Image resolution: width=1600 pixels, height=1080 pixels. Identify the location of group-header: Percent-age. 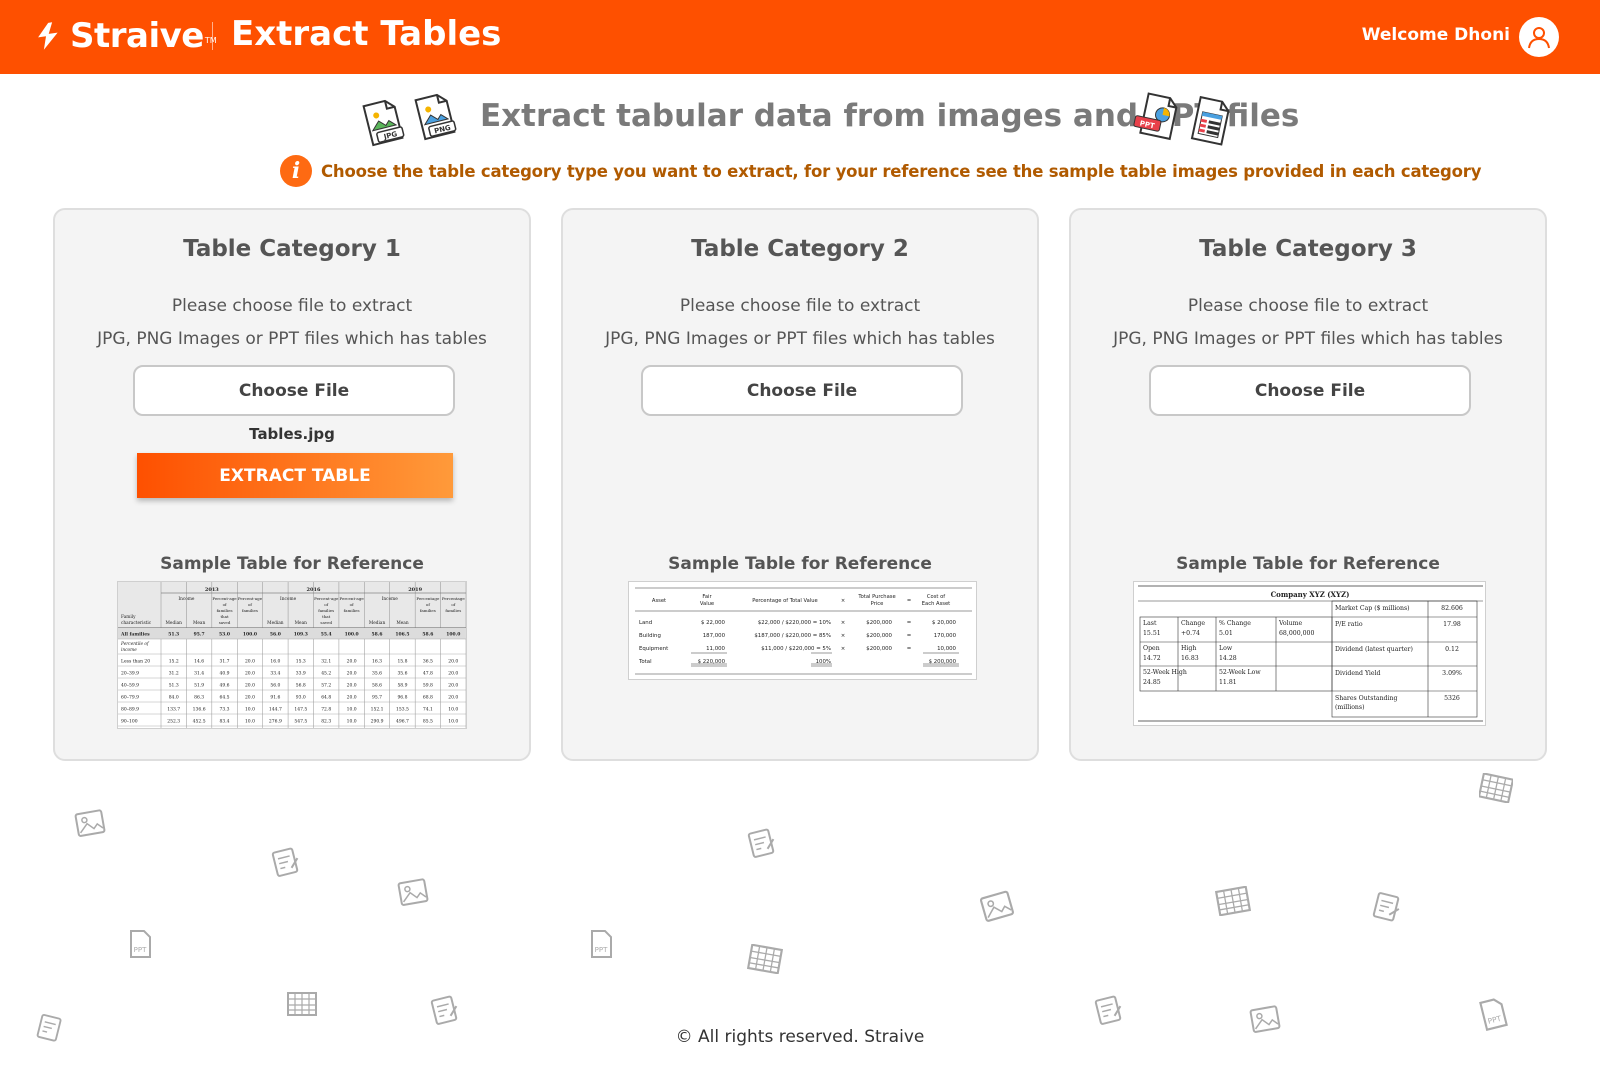
(250, 598).